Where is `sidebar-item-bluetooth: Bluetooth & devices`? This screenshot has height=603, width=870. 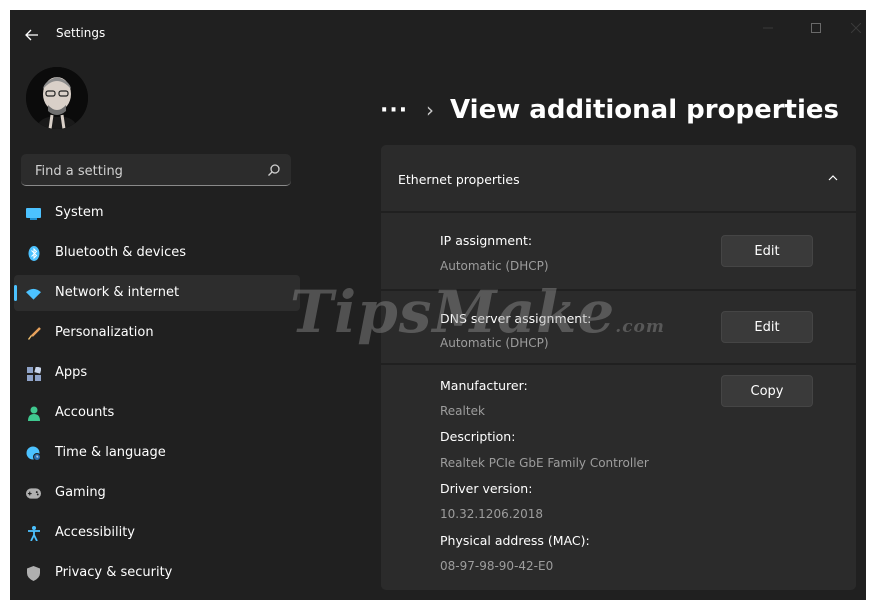 sidebar-item-bluetooth: Bluetooth & devices is located at coordinates (157, 253).